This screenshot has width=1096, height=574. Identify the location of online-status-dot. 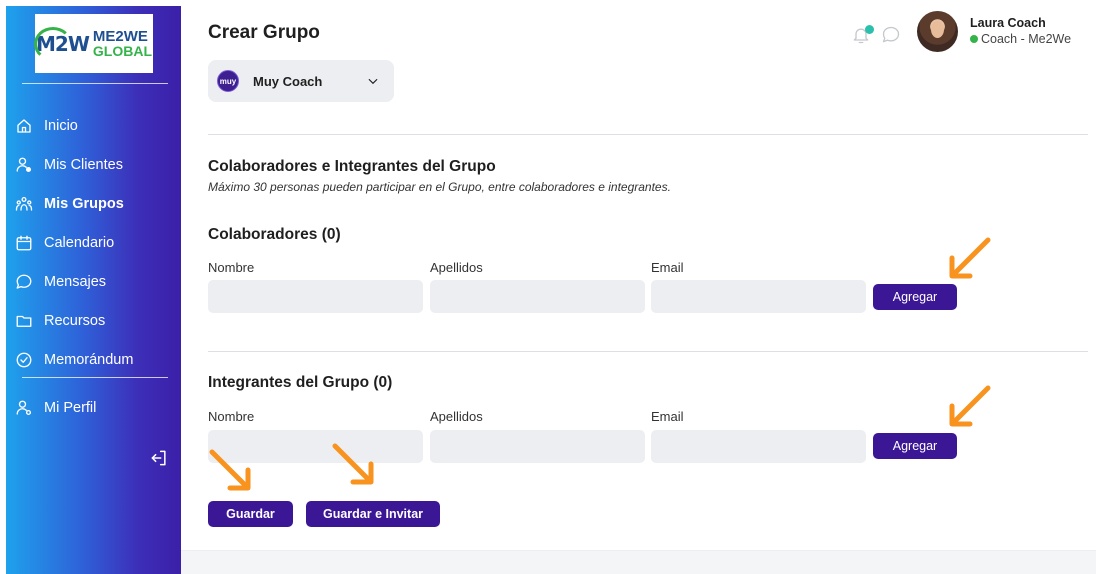
(974, 39).